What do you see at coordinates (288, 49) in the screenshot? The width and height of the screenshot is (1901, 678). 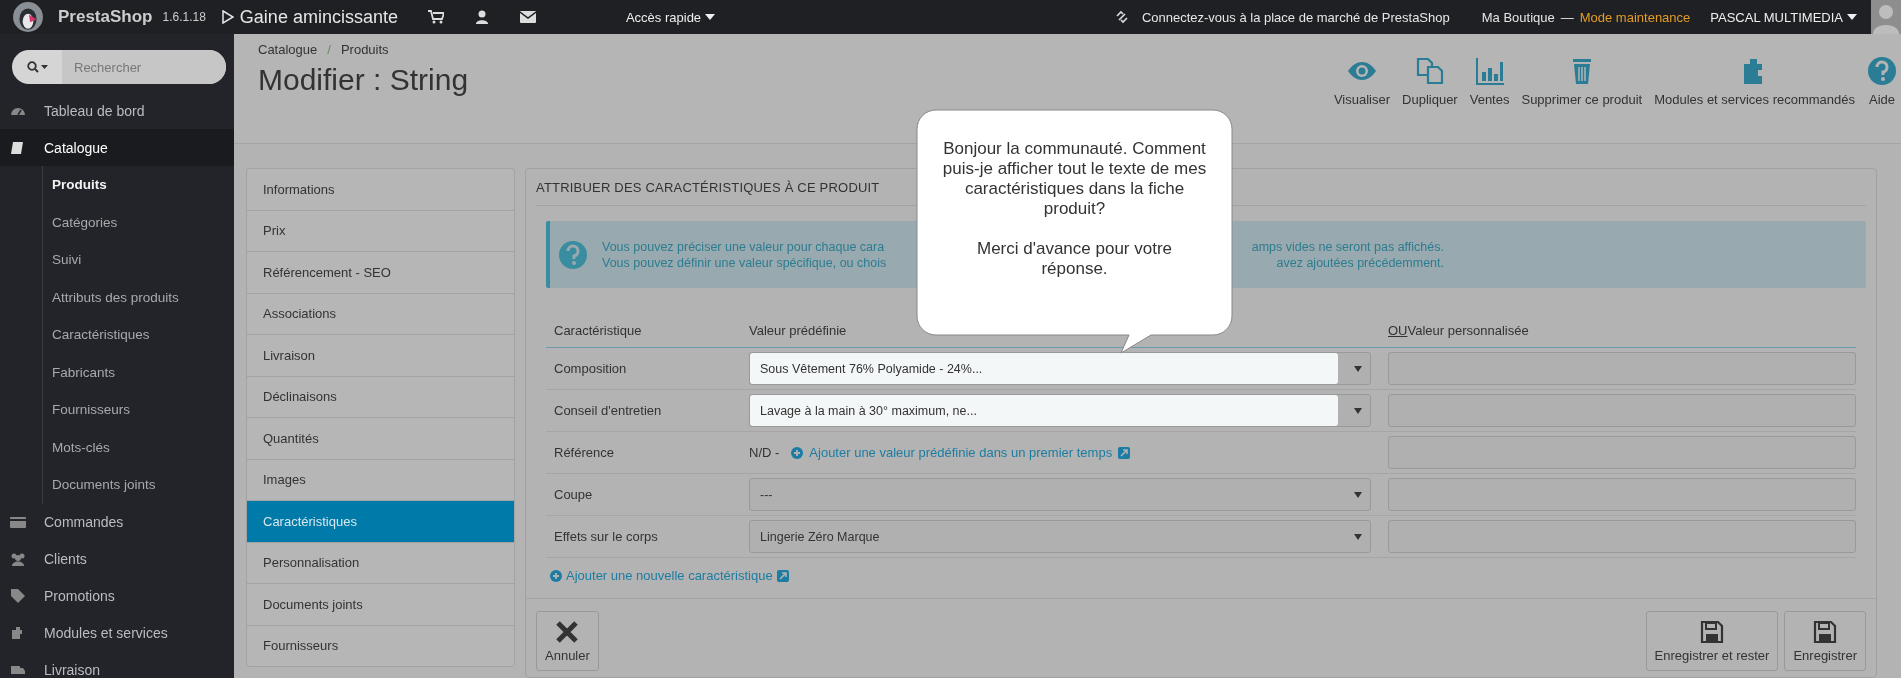 I see `breadcrumb-link: Catalogue` at bounding box center [288, 49].